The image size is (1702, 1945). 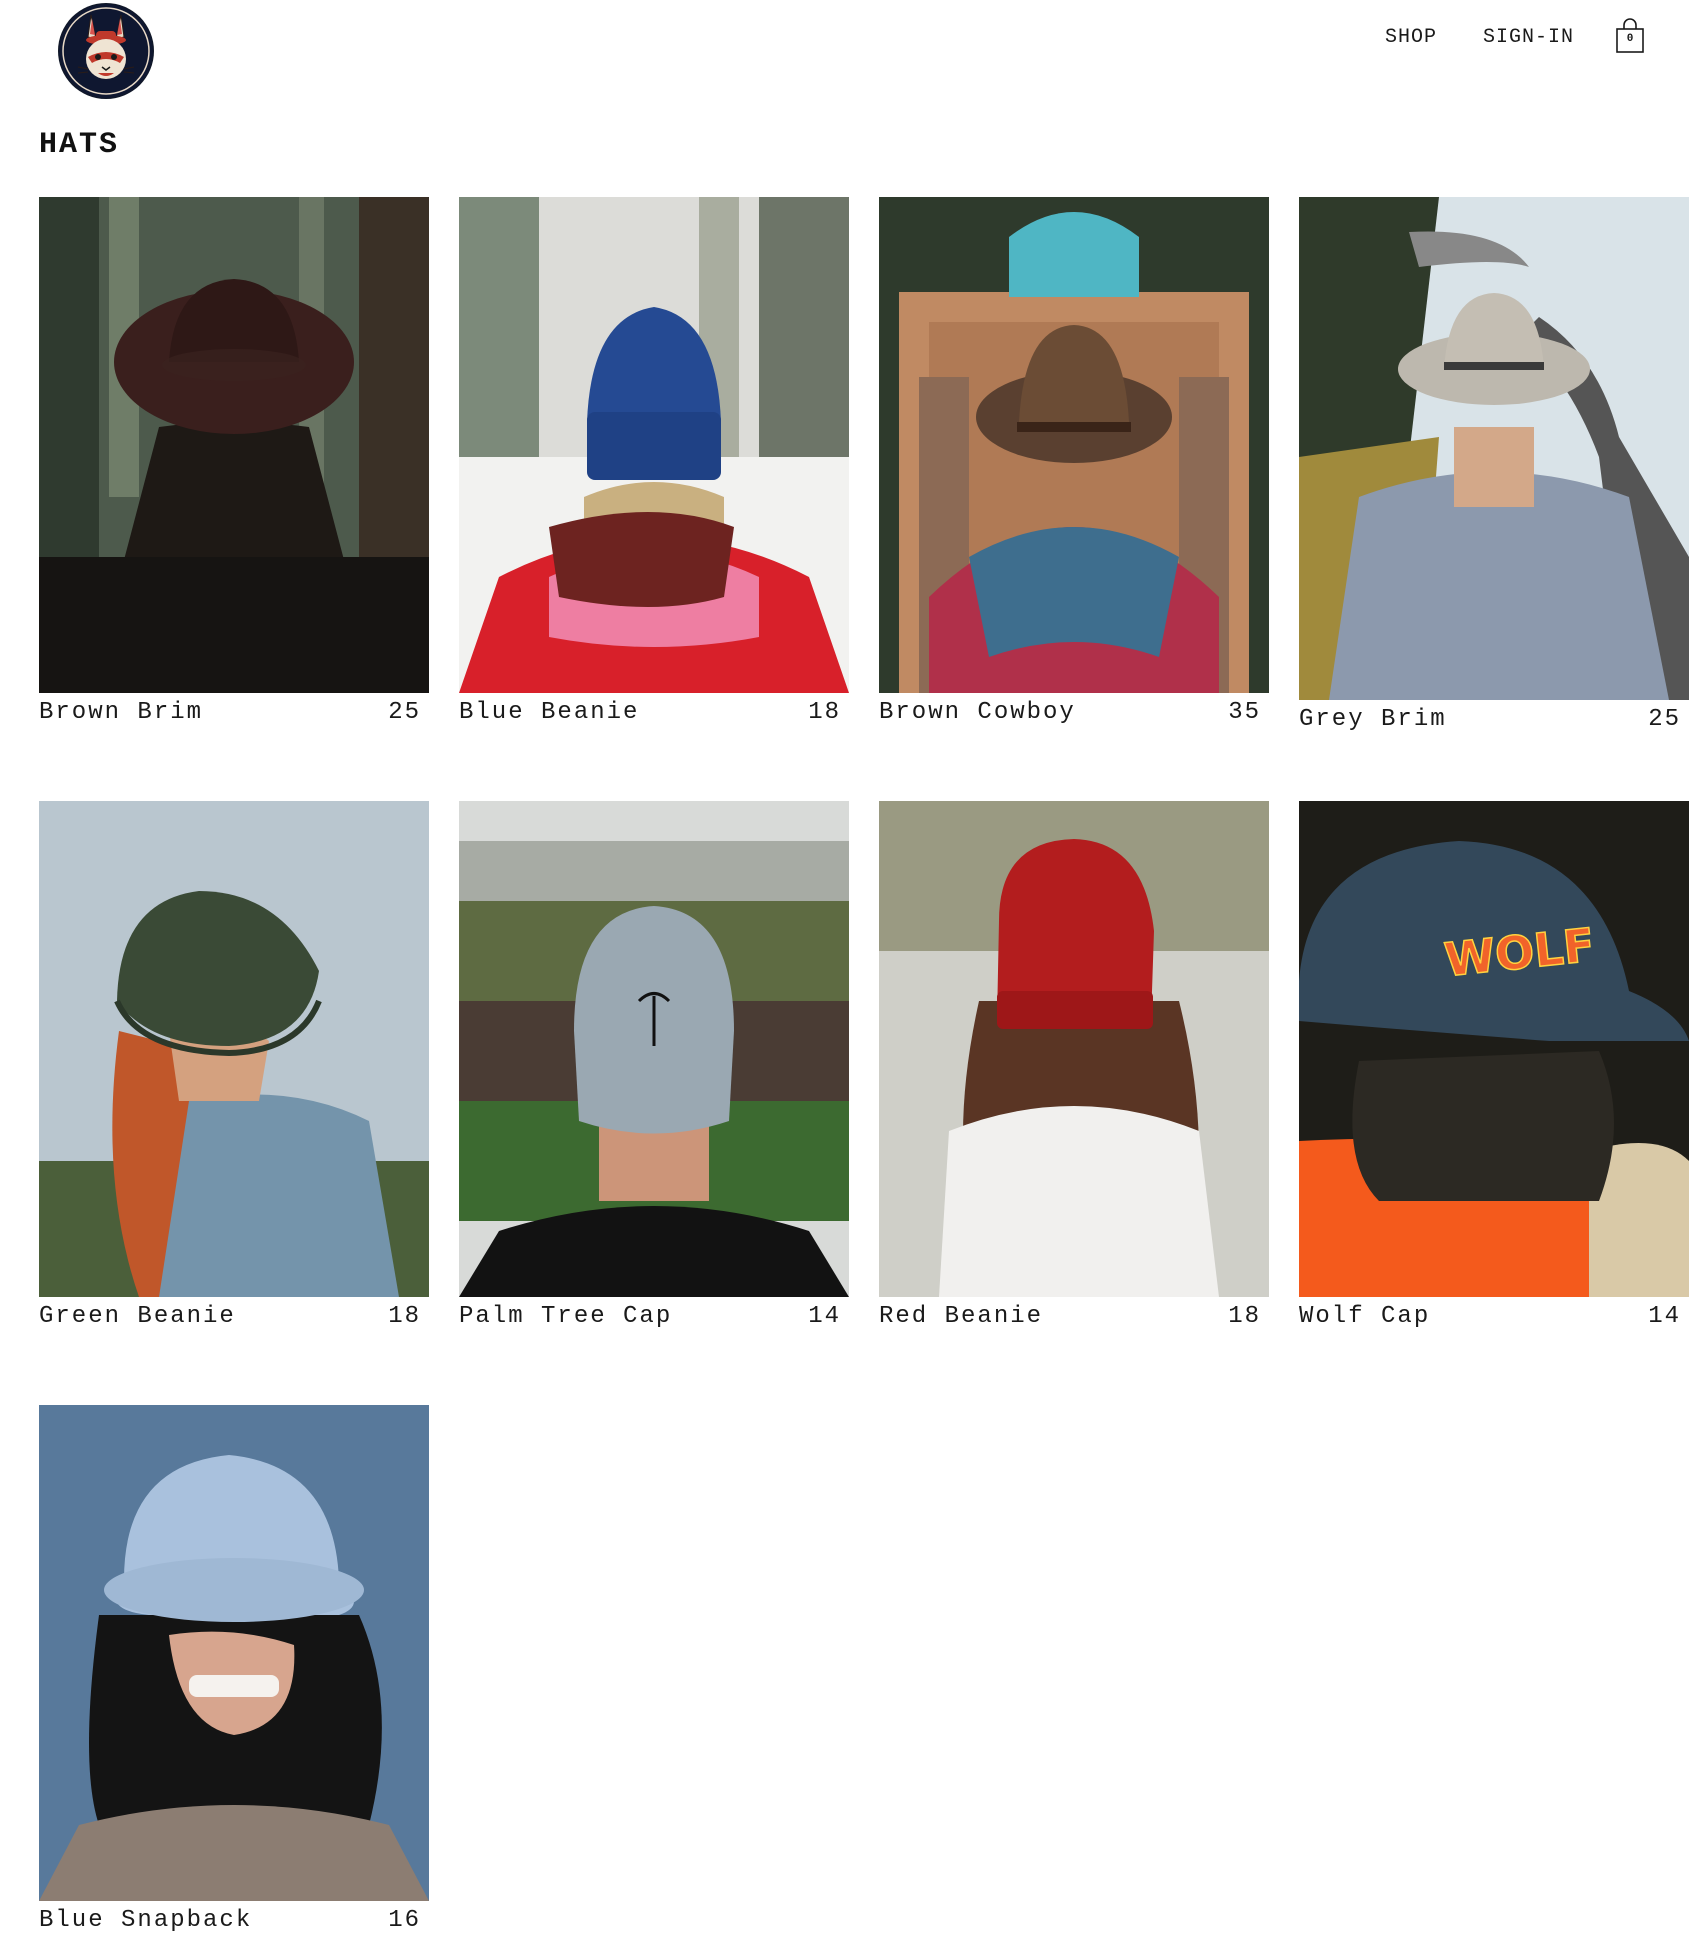 What do you see at coordinates (146, 1920) in the screenshot?
I see `product-name: Blue Snapback` at bounding box center [146, 1920].